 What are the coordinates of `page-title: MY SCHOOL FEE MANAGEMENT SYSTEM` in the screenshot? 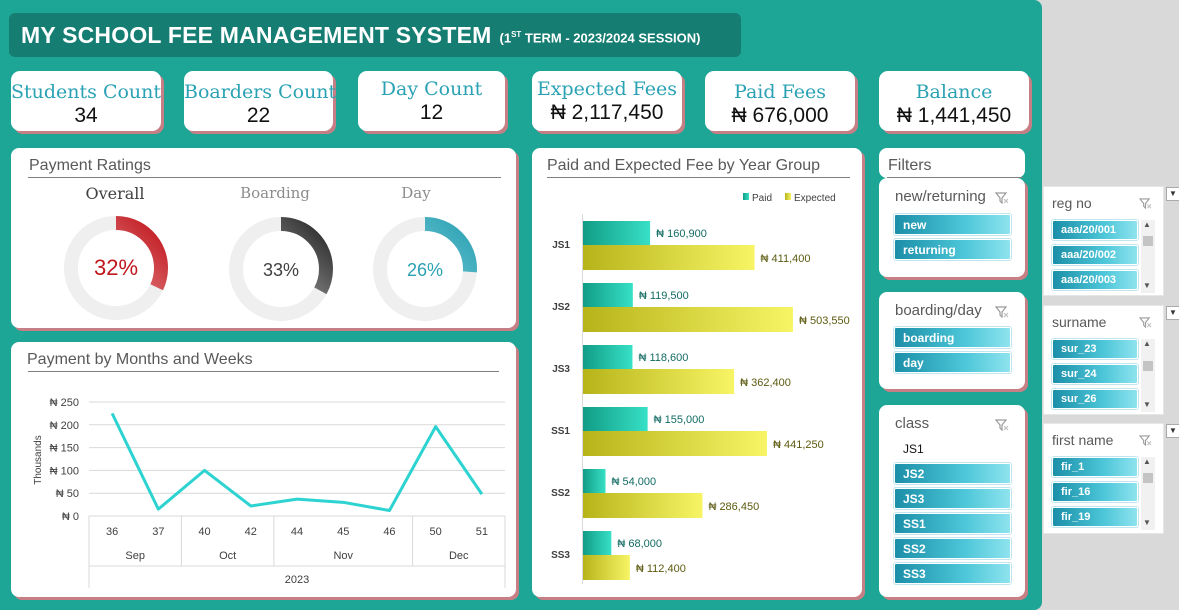 It's located at (256, 34).